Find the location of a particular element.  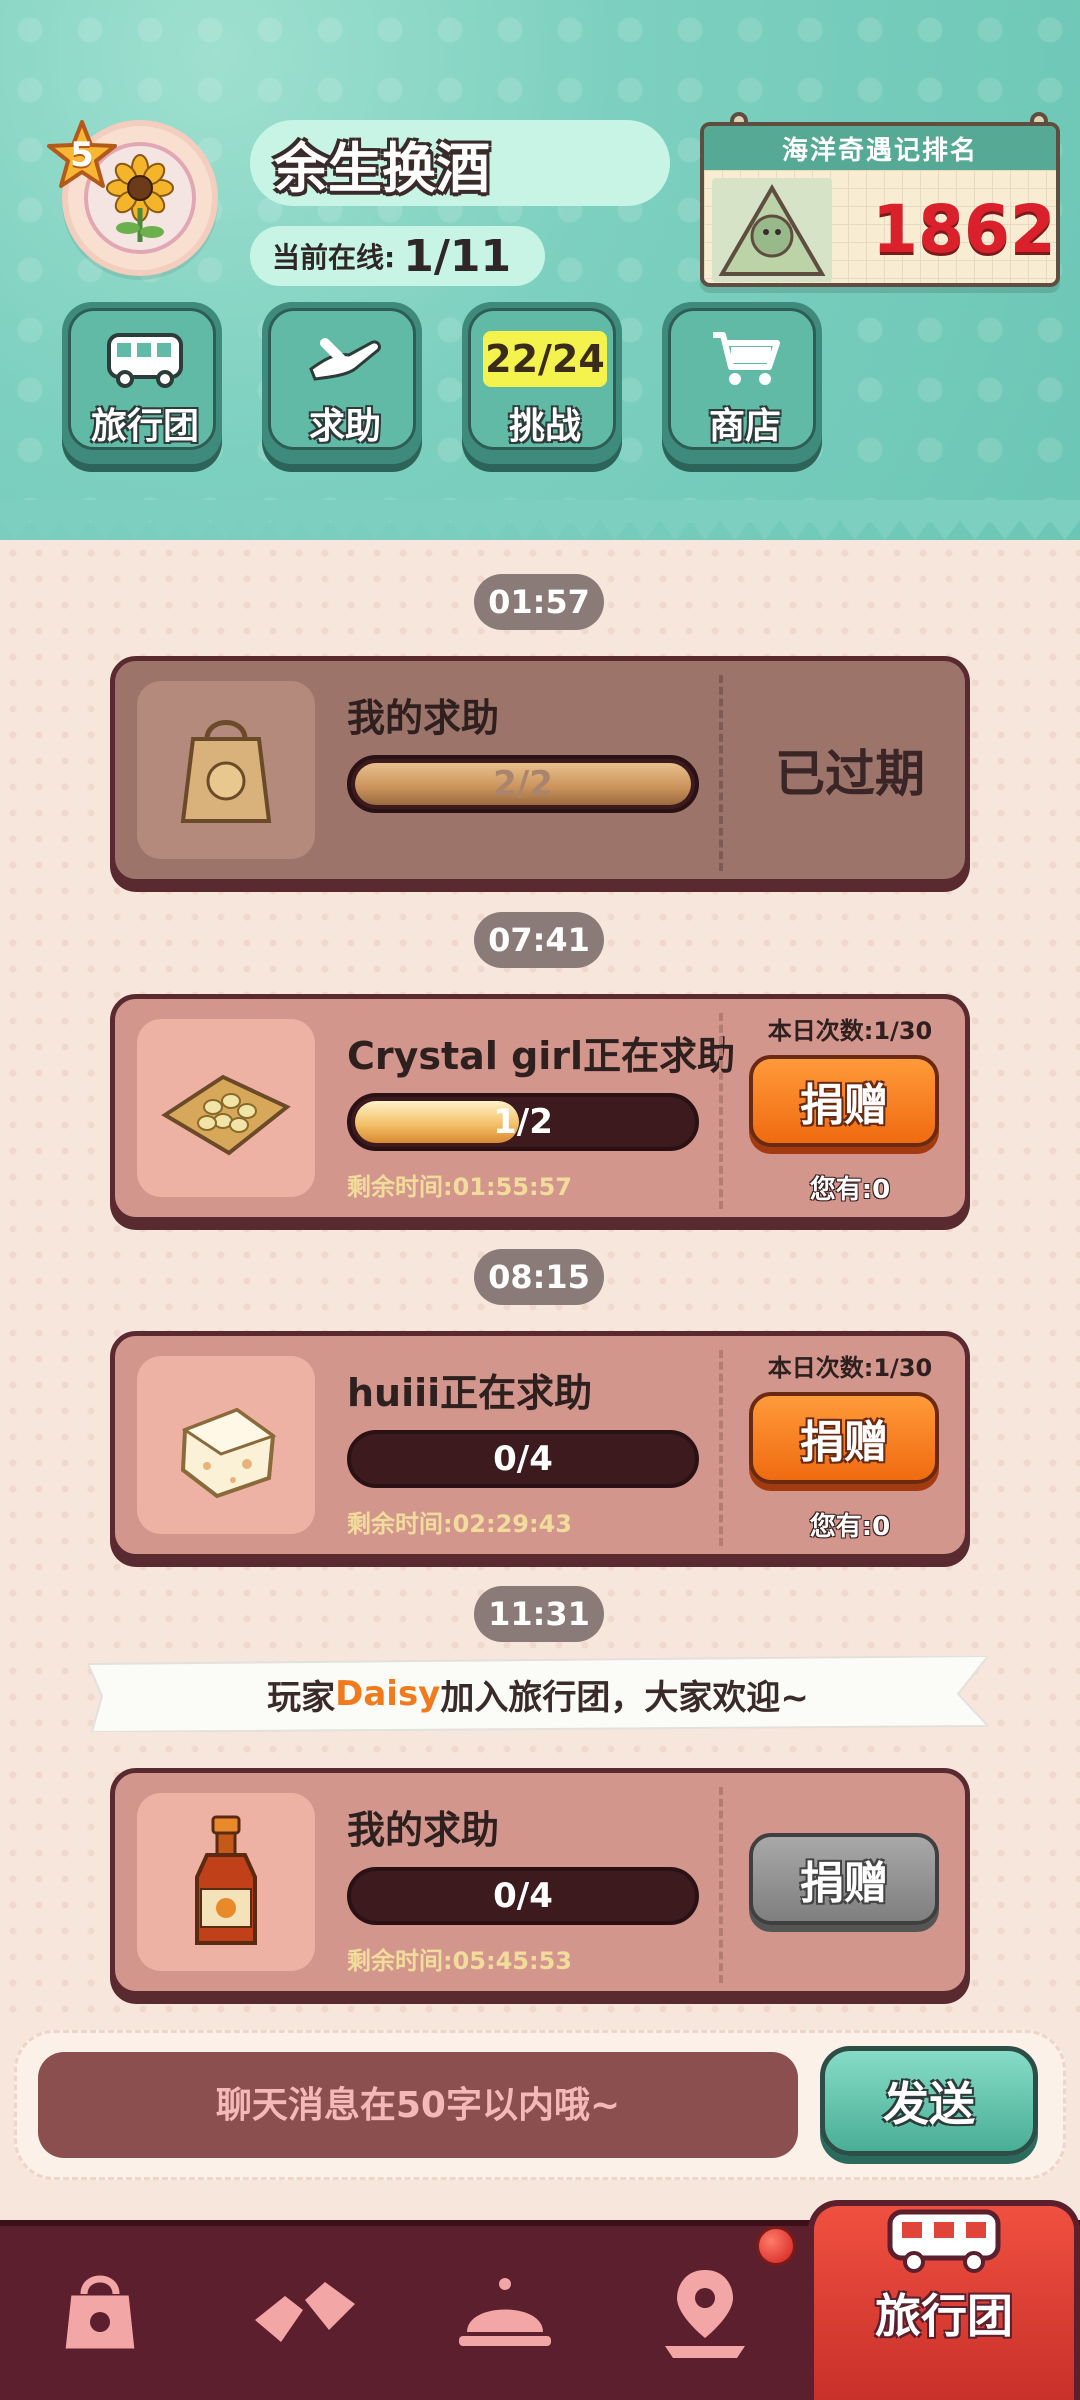

progress-bar: 2/2 is located at coordinates (523, 784).